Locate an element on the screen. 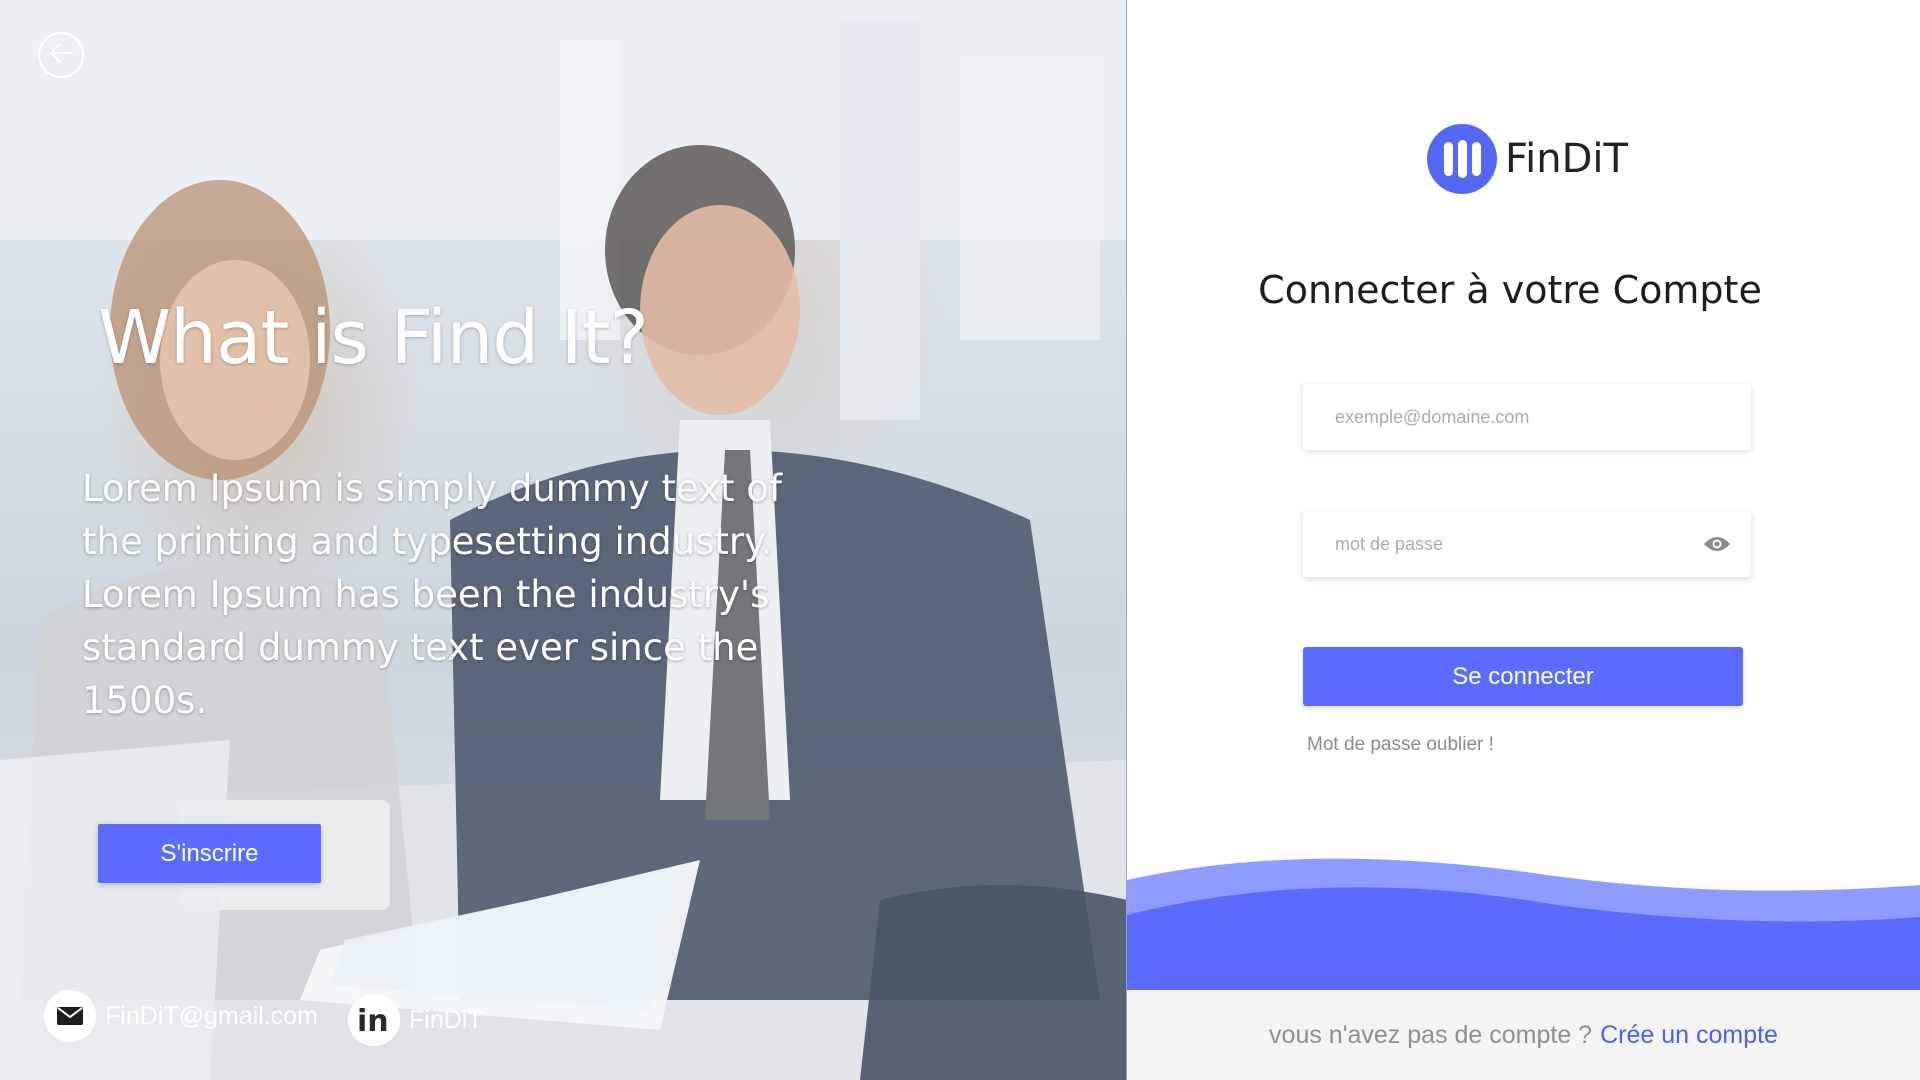 The image size is (1920, 1080). back-button is located at coordinates (61, 55).